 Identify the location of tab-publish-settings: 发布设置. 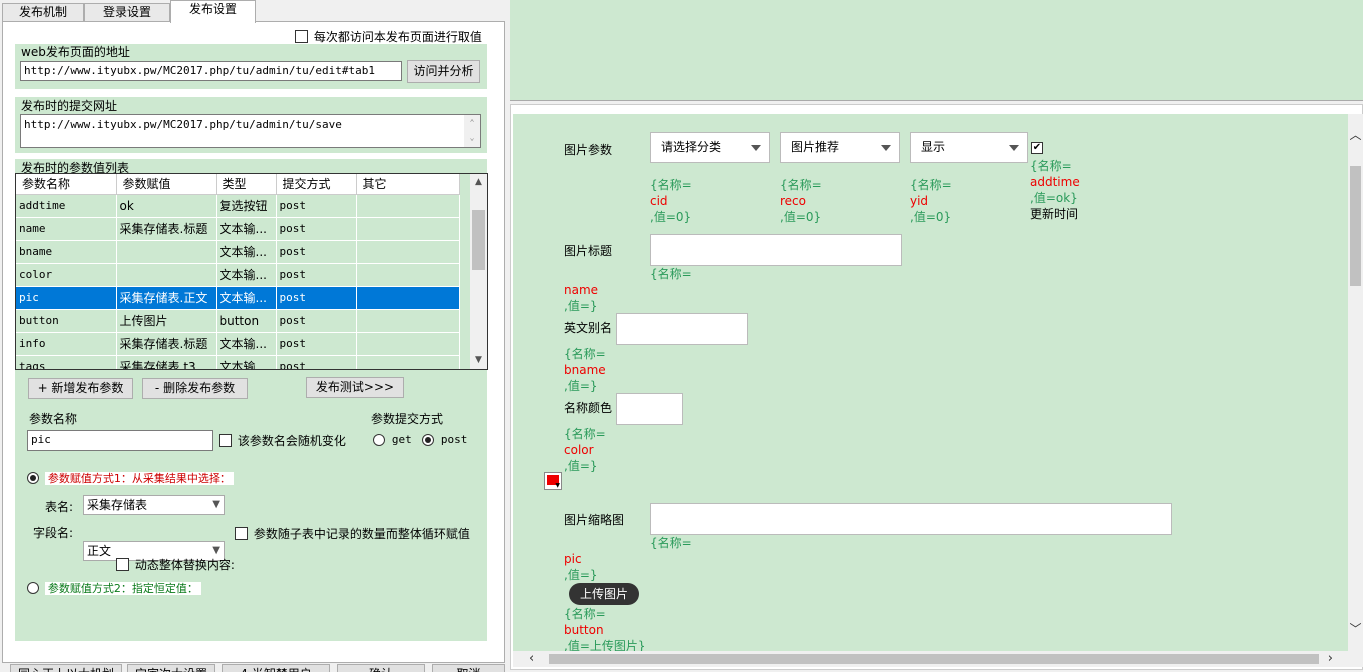
(213, 11).